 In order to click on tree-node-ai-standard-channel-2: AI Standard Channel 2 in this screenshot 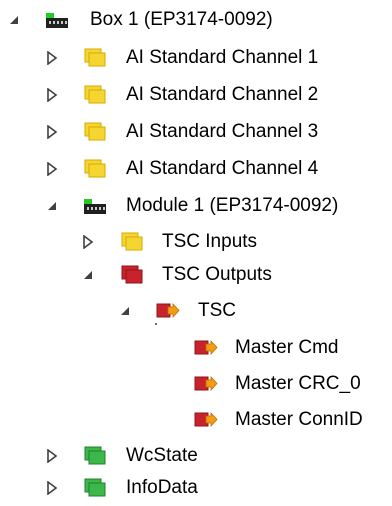, I will do `click(196, 95)`.